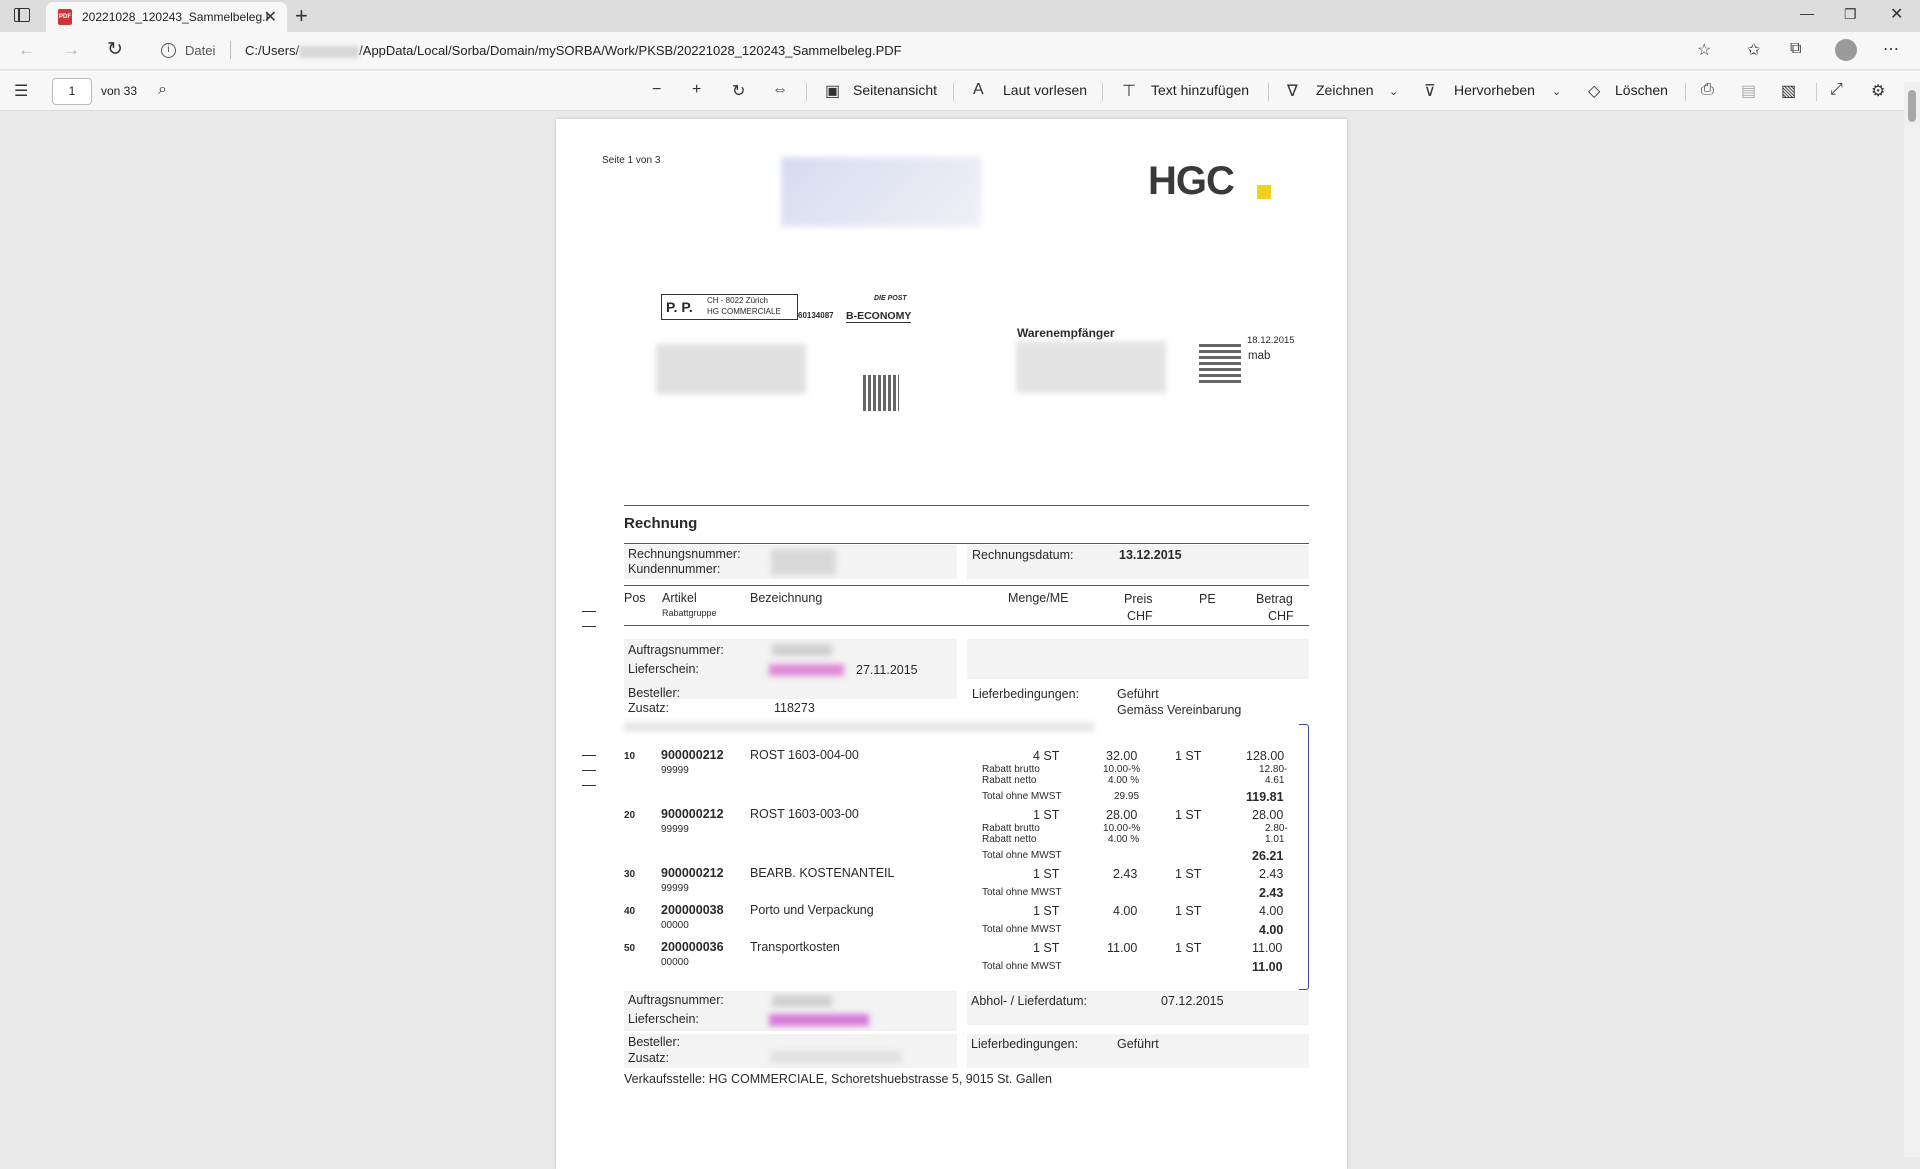  Describe the element at coordinates (890, 298) in the screenshot. I see `die-post: DIE POST` at that location.